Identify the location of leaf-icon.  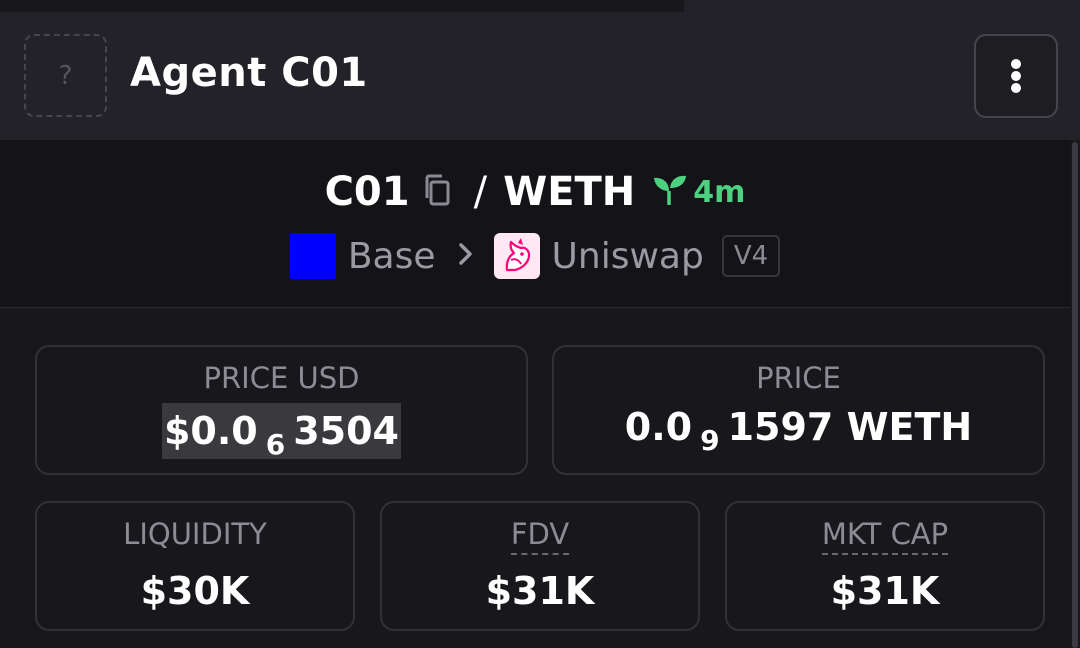
(670, 192).